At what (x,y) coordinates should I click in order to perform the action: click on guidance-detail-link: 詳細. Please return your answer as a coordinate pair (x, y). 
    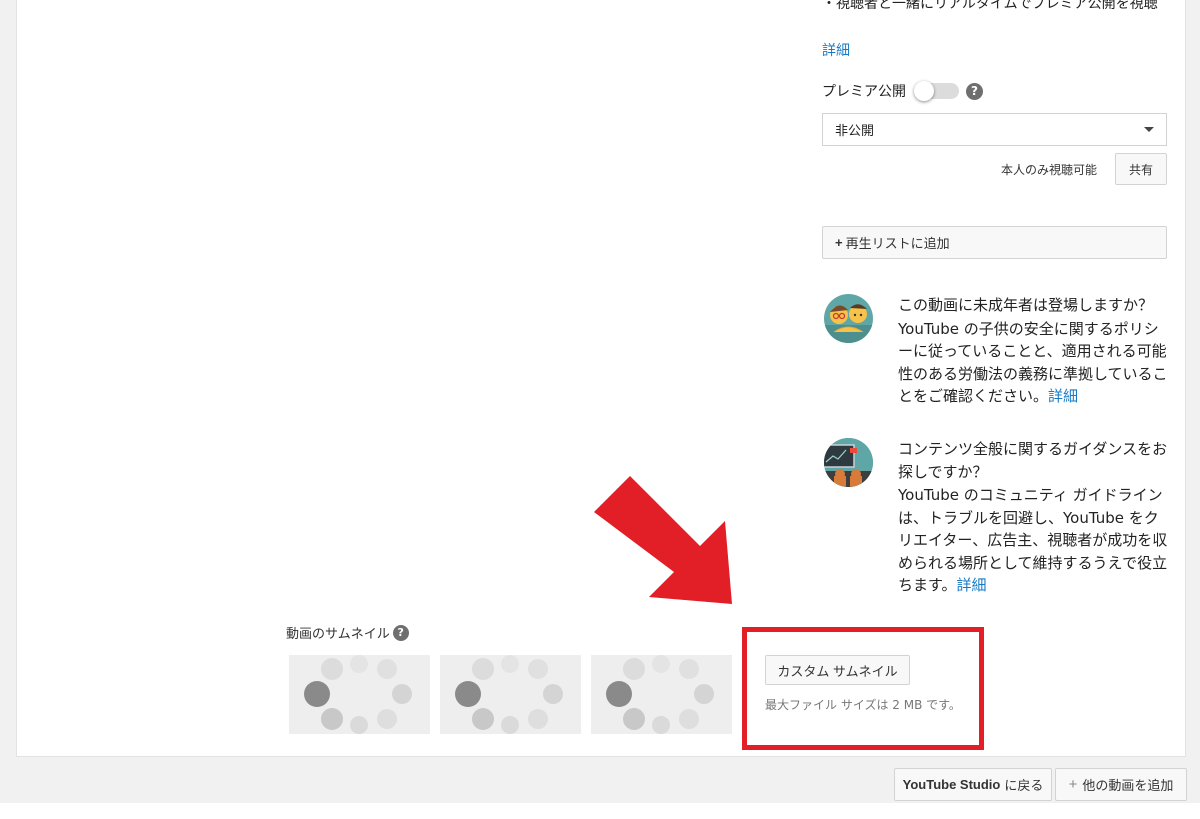
    Looking at the image, I should click on (972, 585).